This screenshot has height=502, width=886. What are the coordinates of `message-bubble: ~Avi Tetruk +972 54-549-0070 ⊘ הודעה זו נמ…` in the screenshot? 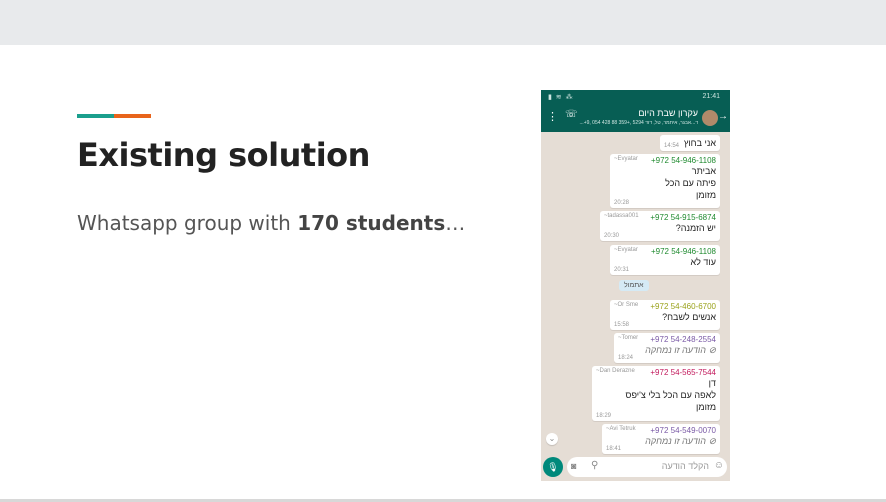 It's located at (661, 439).